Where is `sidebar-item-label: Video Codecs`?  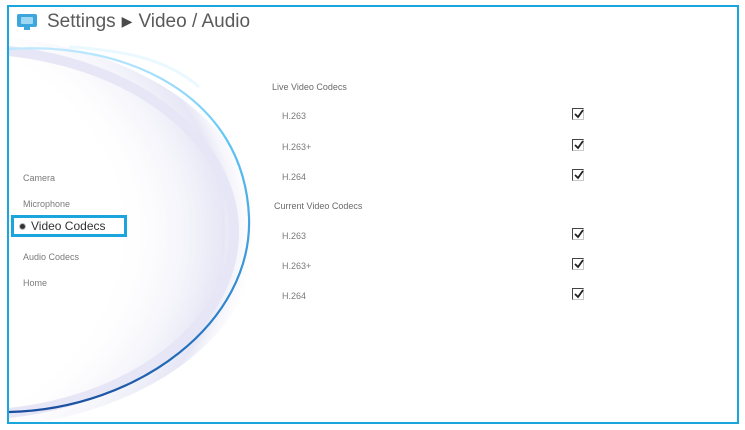 sidebar-item-label: Video Codecs is located at coordinates (68, 226).